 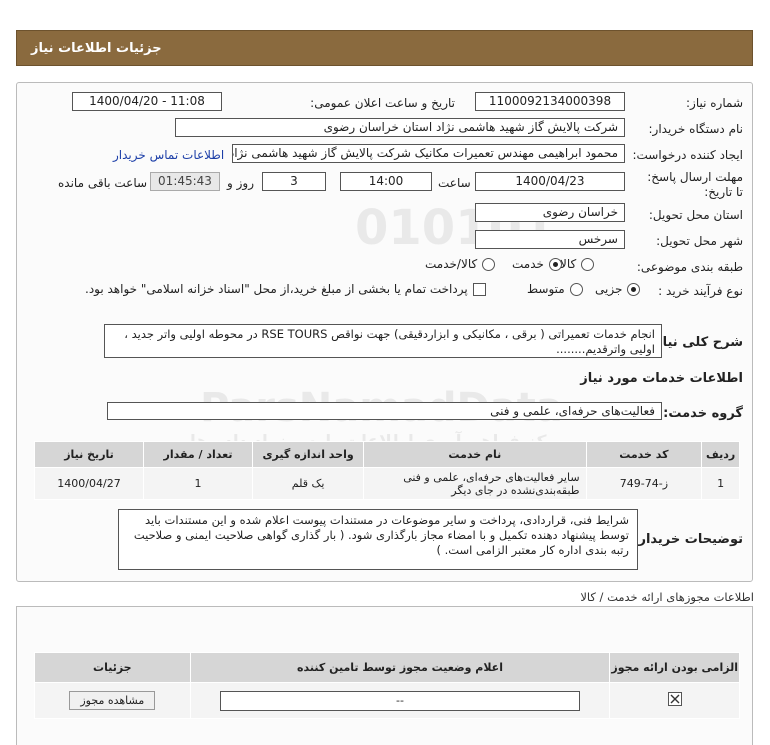 What do you see at coordinates (103, 183) in the screenshot?
I see `remaining-label: ساعت باقی مانده` at bounding box center [103, 183].